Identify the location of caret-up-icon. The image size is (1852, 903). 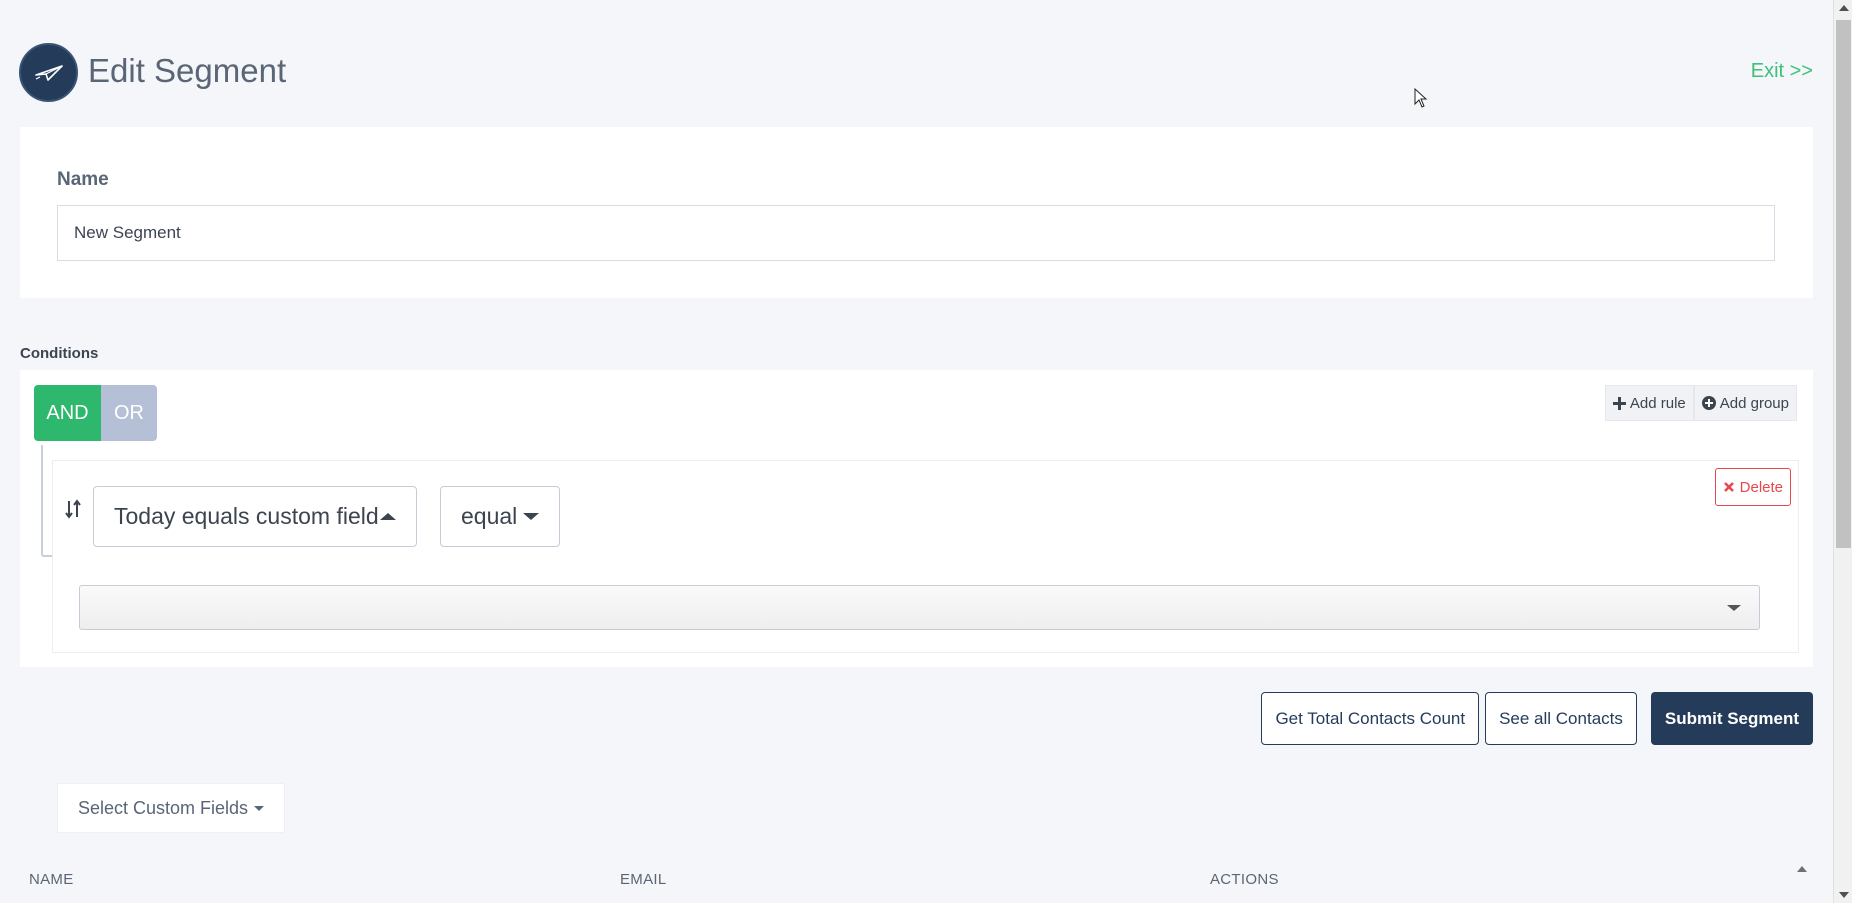
(388, 516).